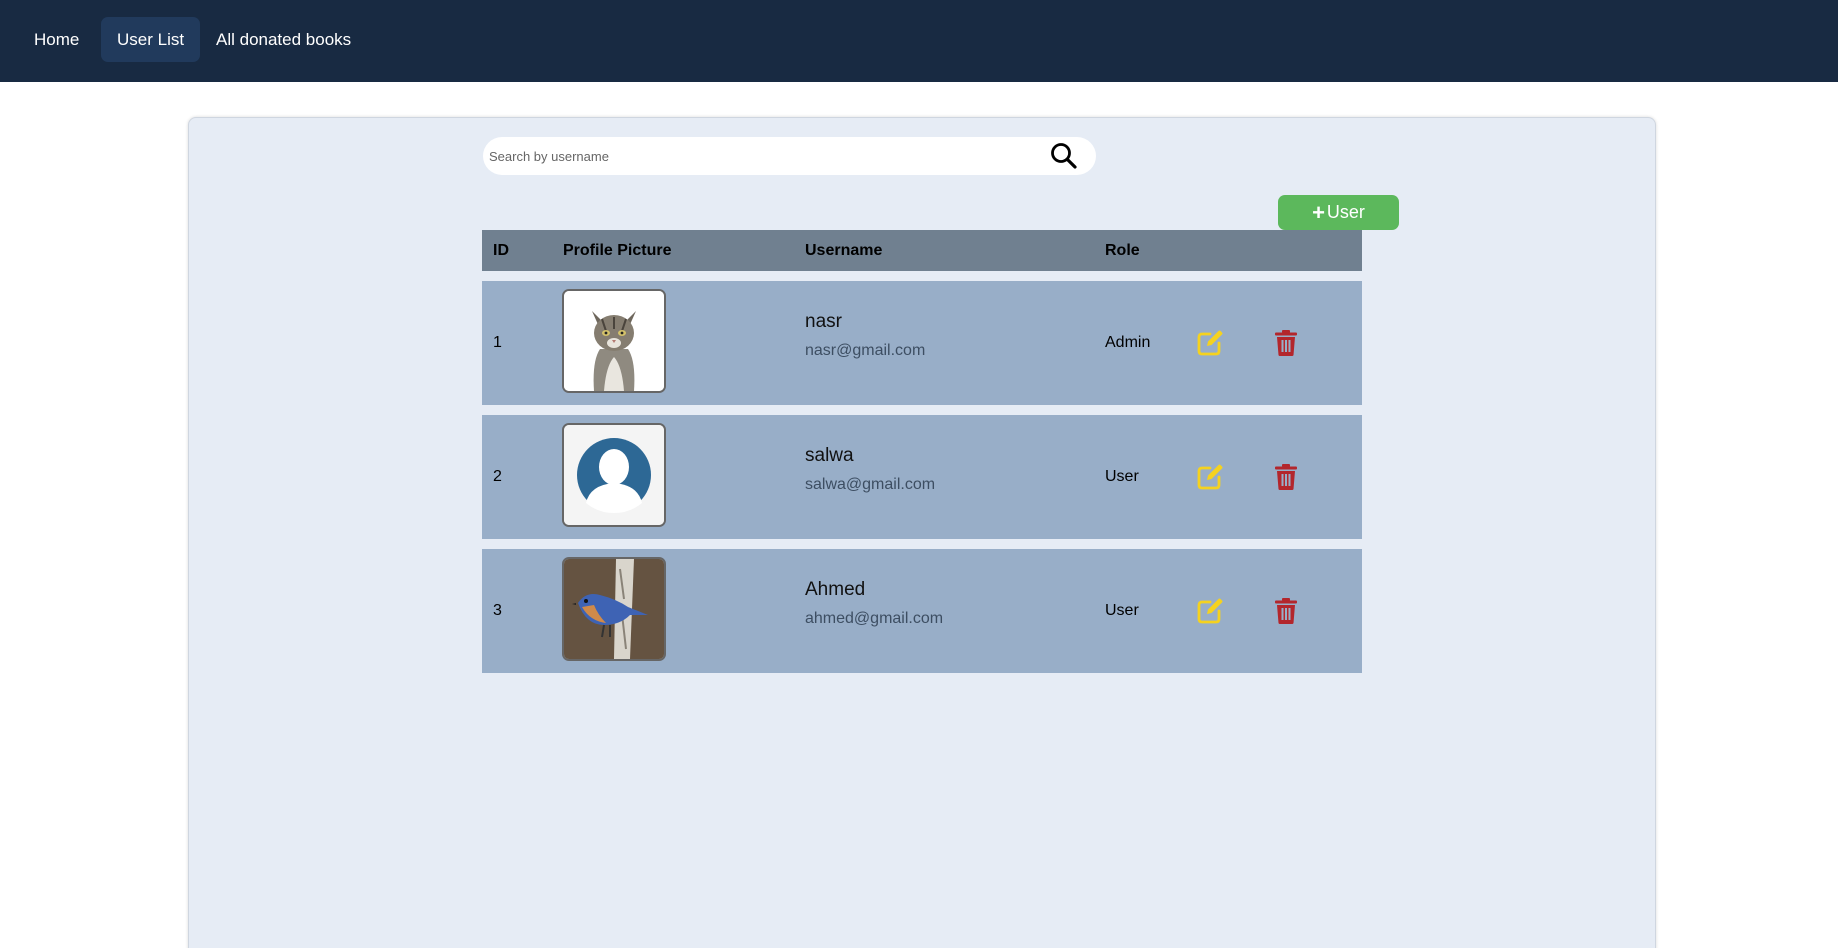  I want to click on header-role: Role, so click(1122, 250).